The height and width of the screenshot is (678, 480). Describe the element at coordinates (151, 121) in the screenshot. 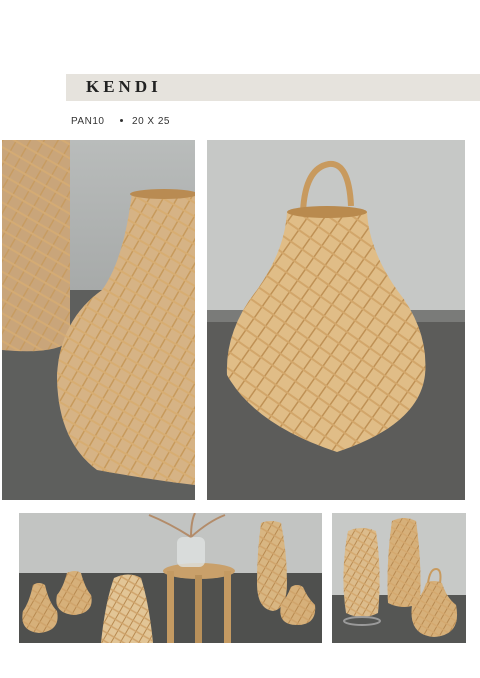

I see `product-size: 20 X 25` at that location.